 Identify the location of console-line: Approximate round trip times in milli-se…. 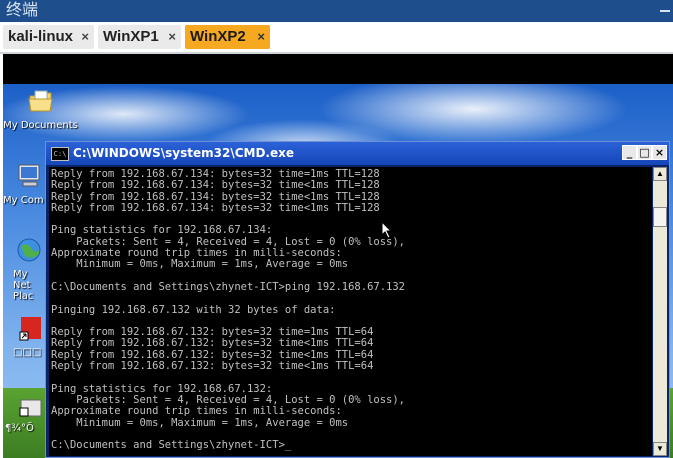
(196, 411).